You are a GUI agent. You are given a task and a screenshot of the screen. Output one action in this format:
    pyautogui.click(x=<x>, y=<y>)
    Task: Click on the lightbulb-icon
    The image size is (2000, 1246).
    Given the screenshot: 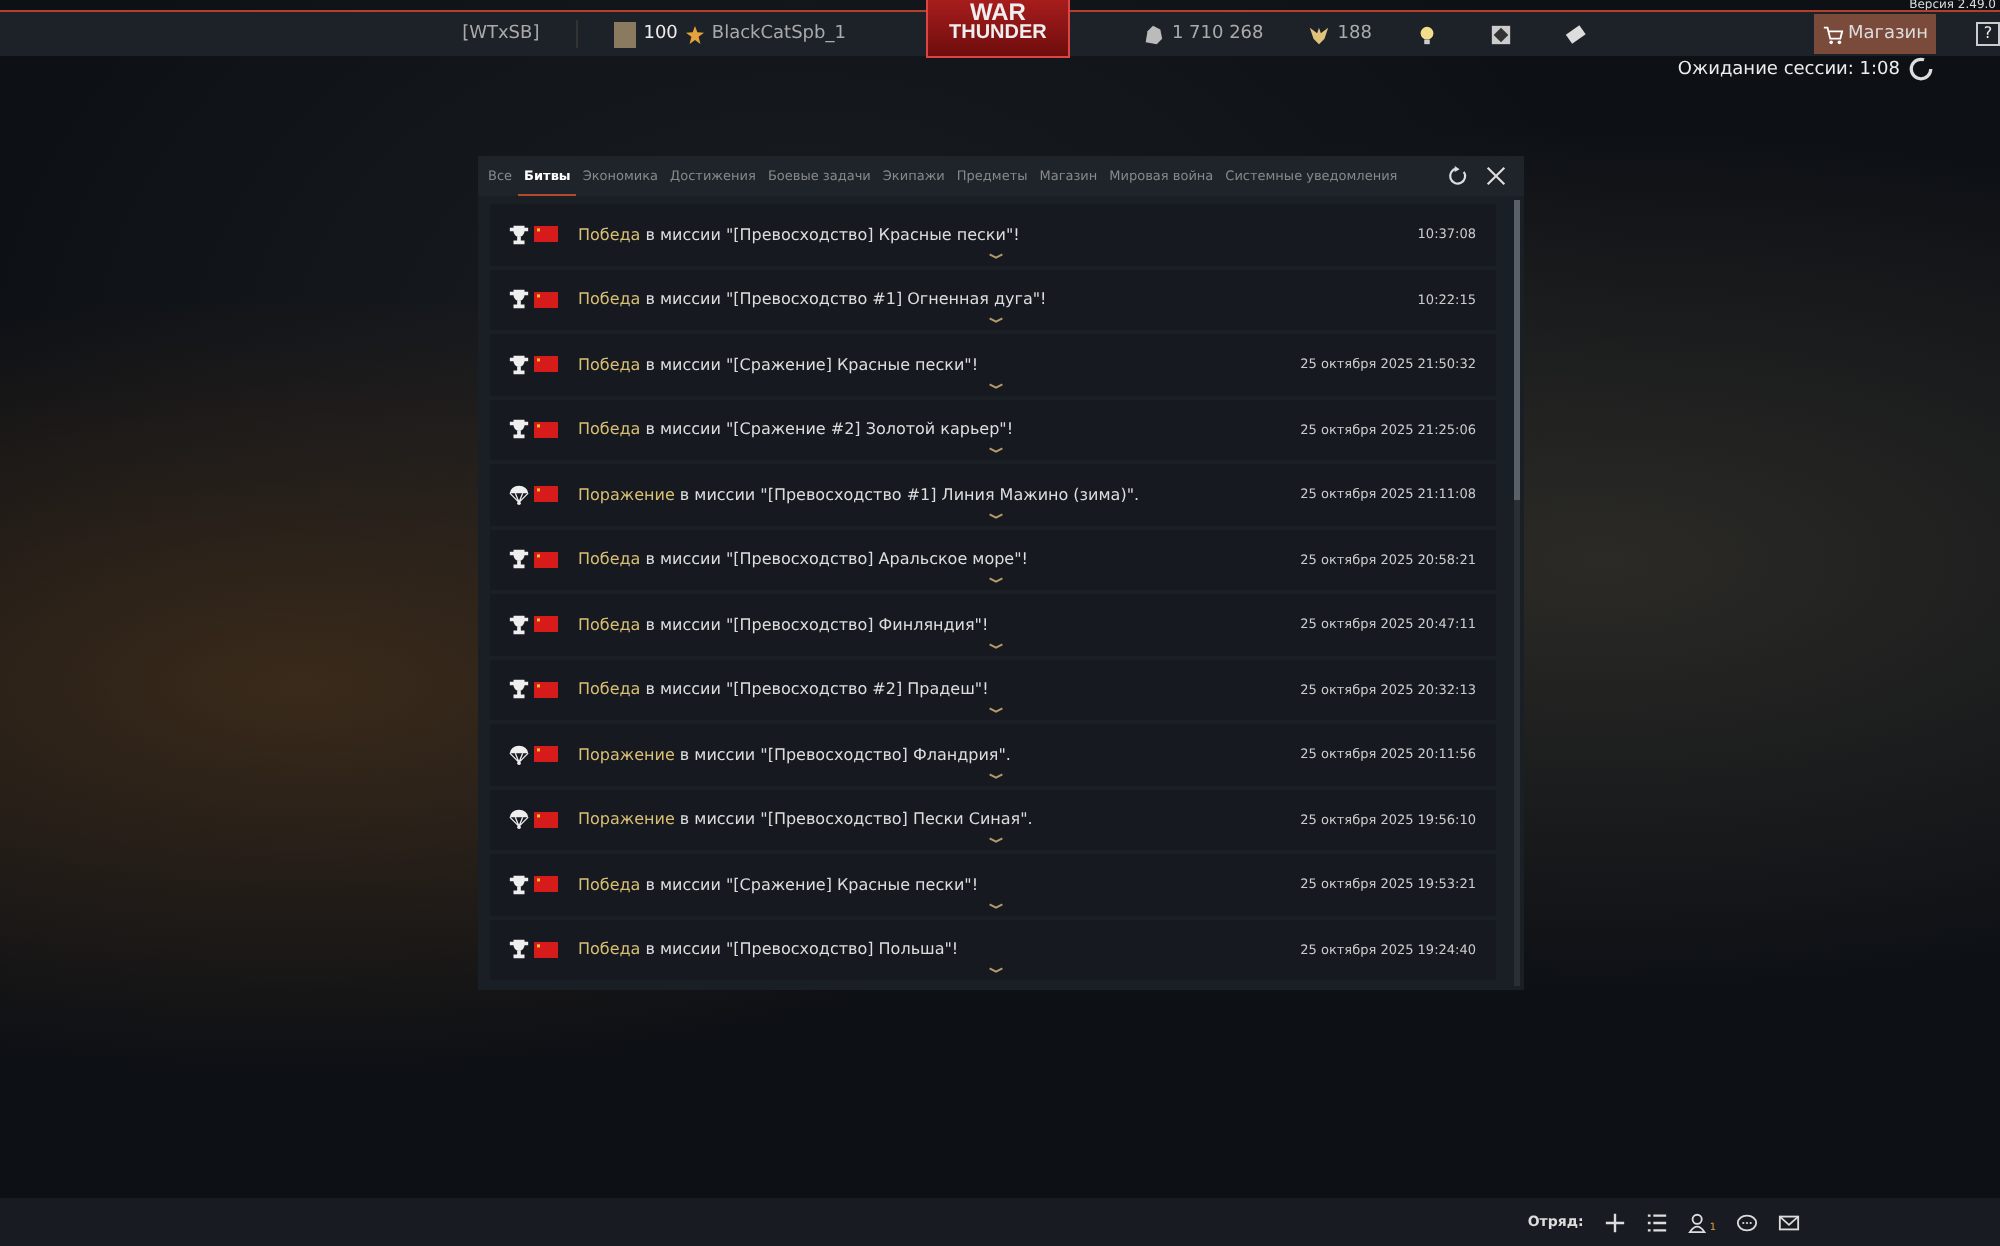 What is the action you would take?
    pyautogui.click(x=1426, y=34)
    